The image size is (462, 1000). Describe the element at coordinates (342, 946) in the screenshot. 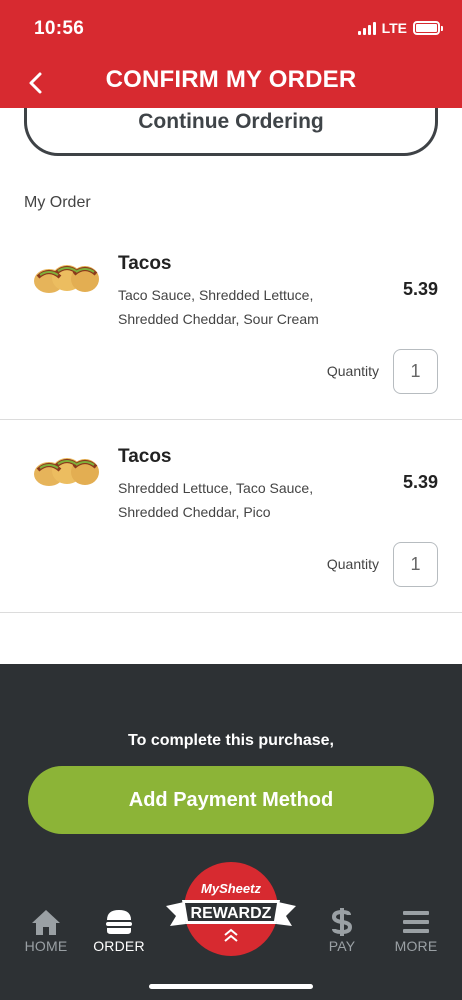

I see `tab-pay-label: PAY` at that location.